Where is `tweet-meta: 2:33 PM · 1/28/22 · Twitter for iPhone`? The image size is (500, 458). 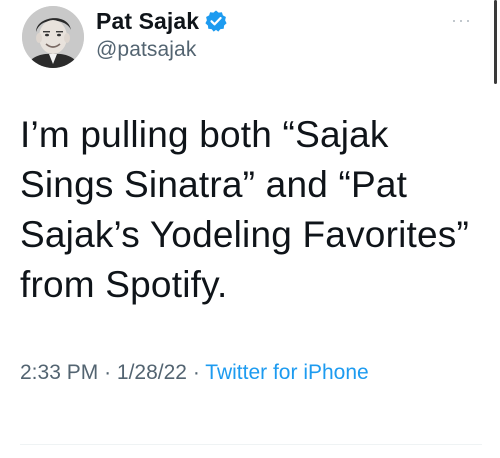 tweet-meta: 2:33 PM · 1/28/22 · Twitter for iPhone is located at coordinates (240, 373).